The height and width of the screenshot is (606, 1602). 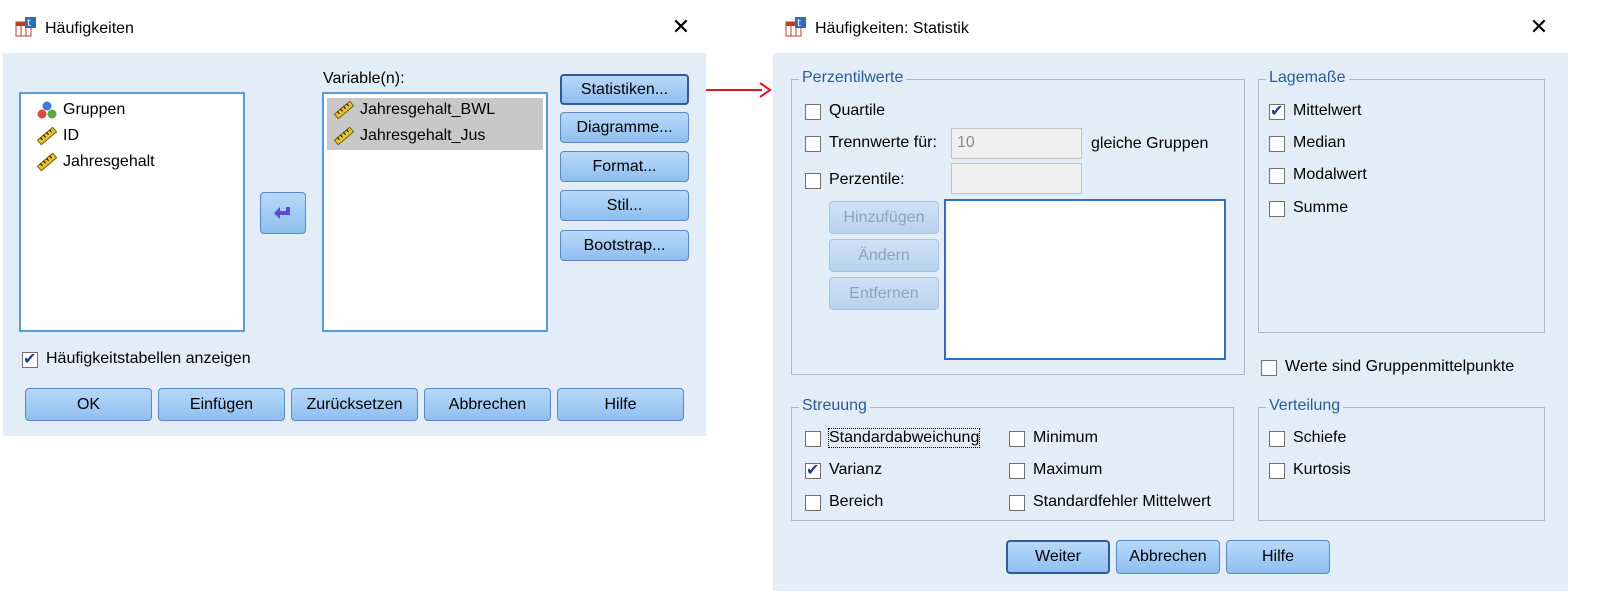 I want to click on remove-button: Entfernen, so click(x=884, y=293).